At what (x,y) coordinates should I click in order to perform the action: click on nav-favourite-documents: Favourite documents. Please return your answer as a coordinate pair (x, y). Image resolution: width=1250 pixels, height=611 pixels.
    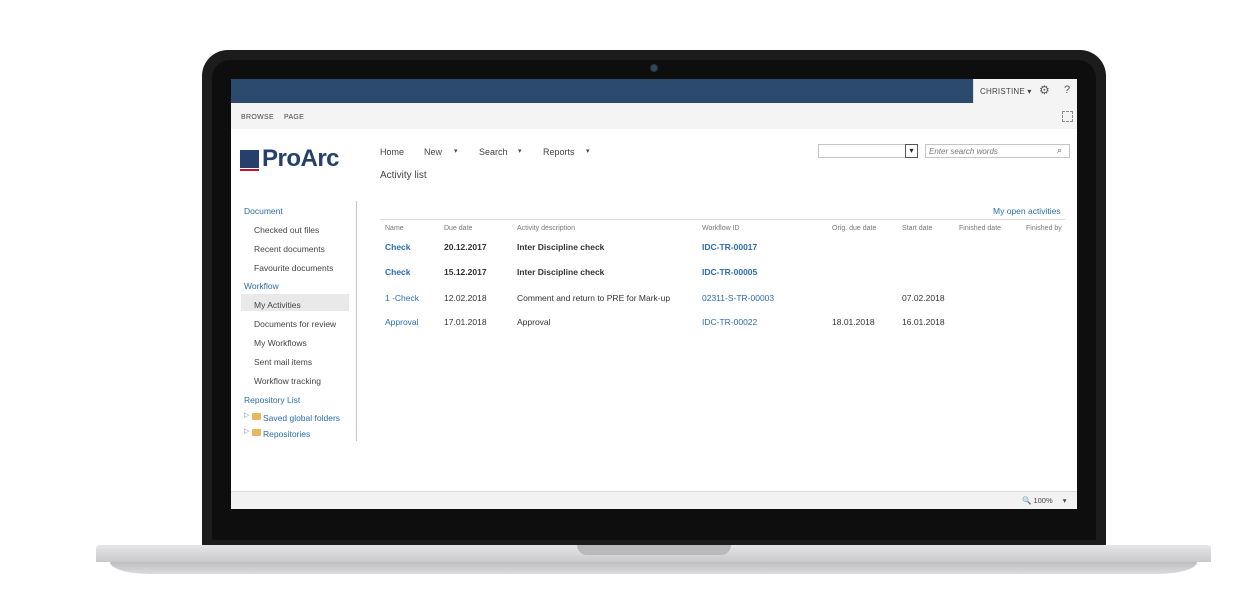
    Looking at the image, I should click on (293, 268).